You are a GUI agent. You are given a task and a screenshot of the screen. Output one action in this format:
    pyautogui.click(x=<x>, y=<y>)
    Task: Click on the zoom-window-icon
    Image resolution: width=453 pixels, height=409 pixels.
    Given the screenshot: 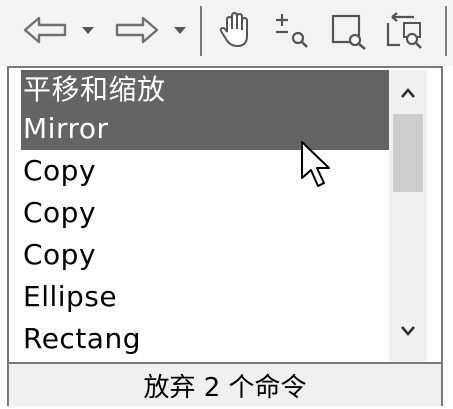 What is the action you would take?
    pyautogui.click(x=348, y=32)
    